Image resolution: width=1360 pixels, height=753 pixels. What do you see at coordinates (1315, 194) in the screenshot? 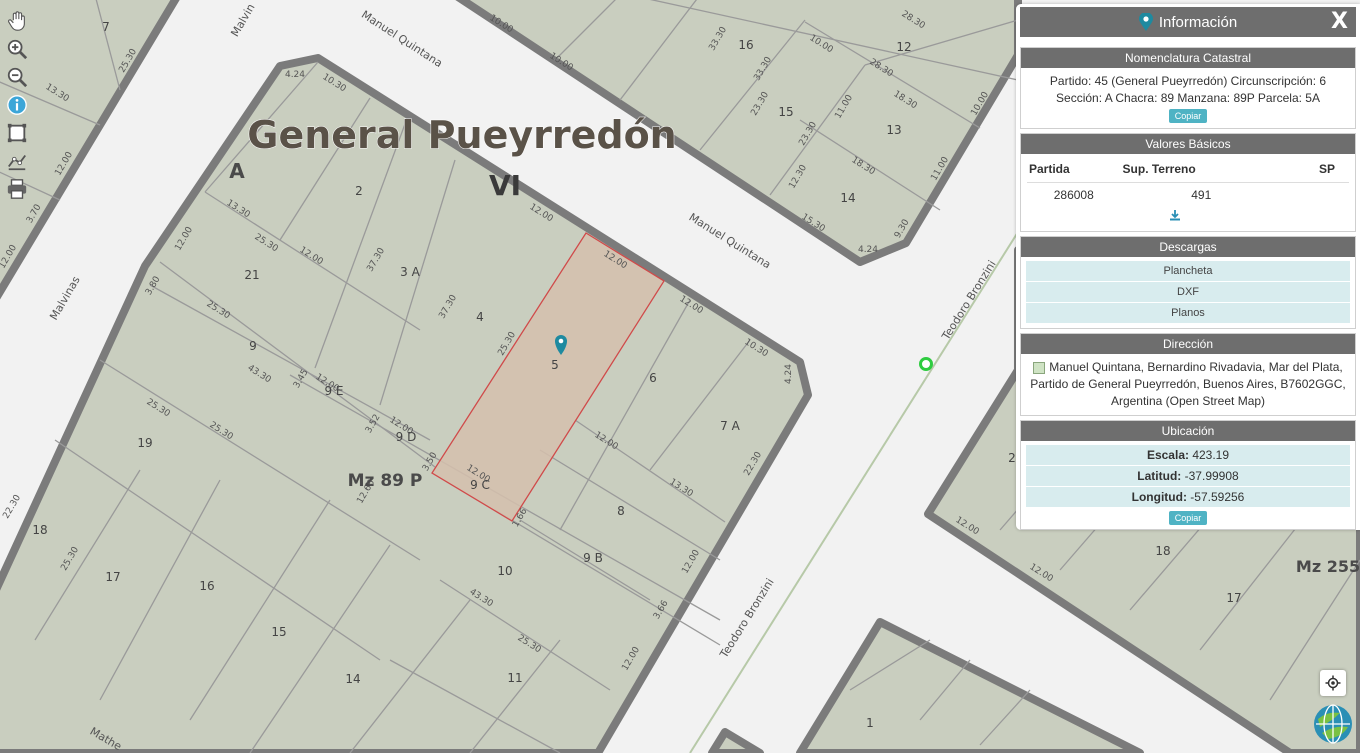
I see `sp-value` at bounding box center [1315, 194].